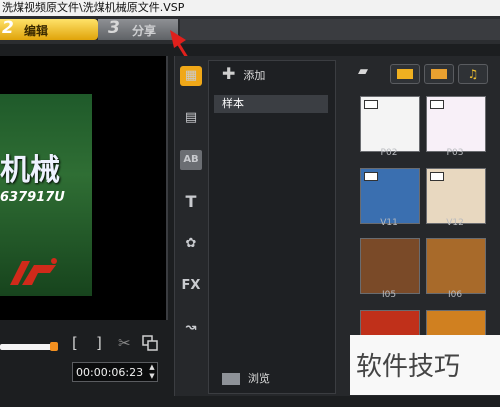 The width and height of the screenshot is (500, 407). Describe the element at coordinates (191, 226) in the screenshot. I see `library-category-strip: ▦ ▤ AB T ✿ FX ↝` at that location.